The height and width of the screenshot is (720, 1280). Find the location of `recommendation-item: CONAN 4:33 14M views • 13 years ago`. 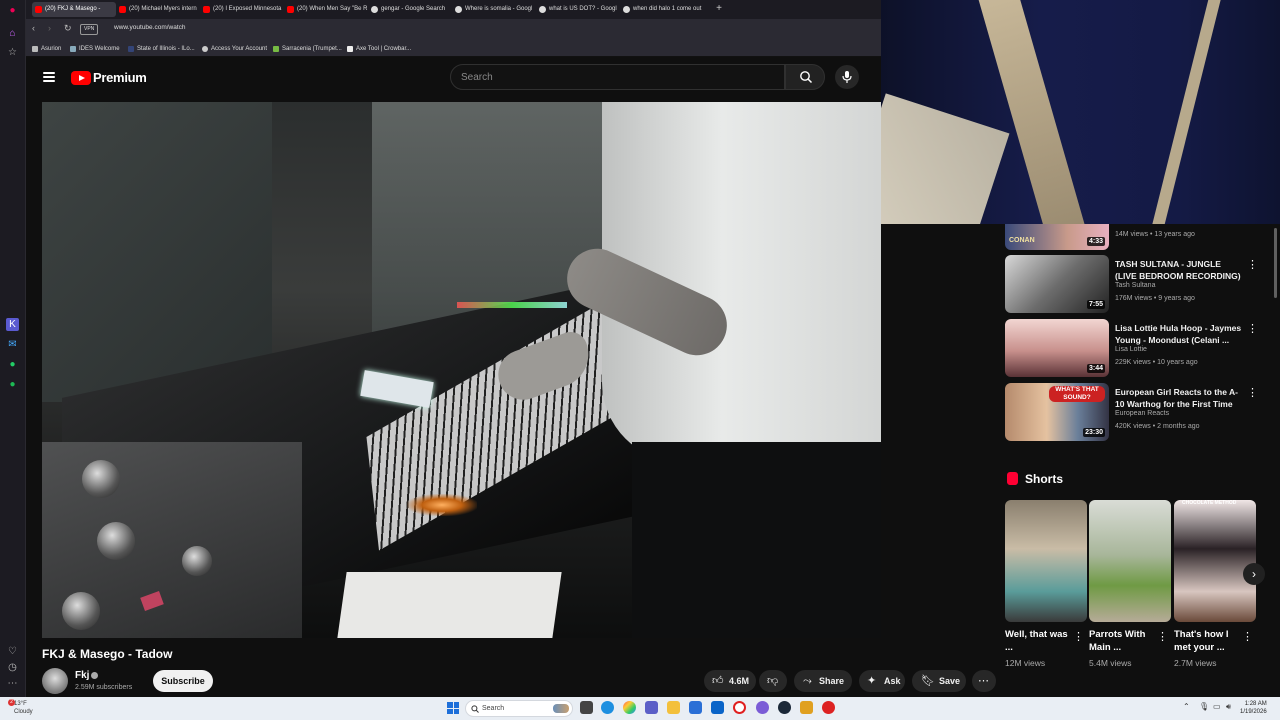

recommendation-item: CONAN 4:33 14M views • 13 years ago is located at coordinates (1140, 237).